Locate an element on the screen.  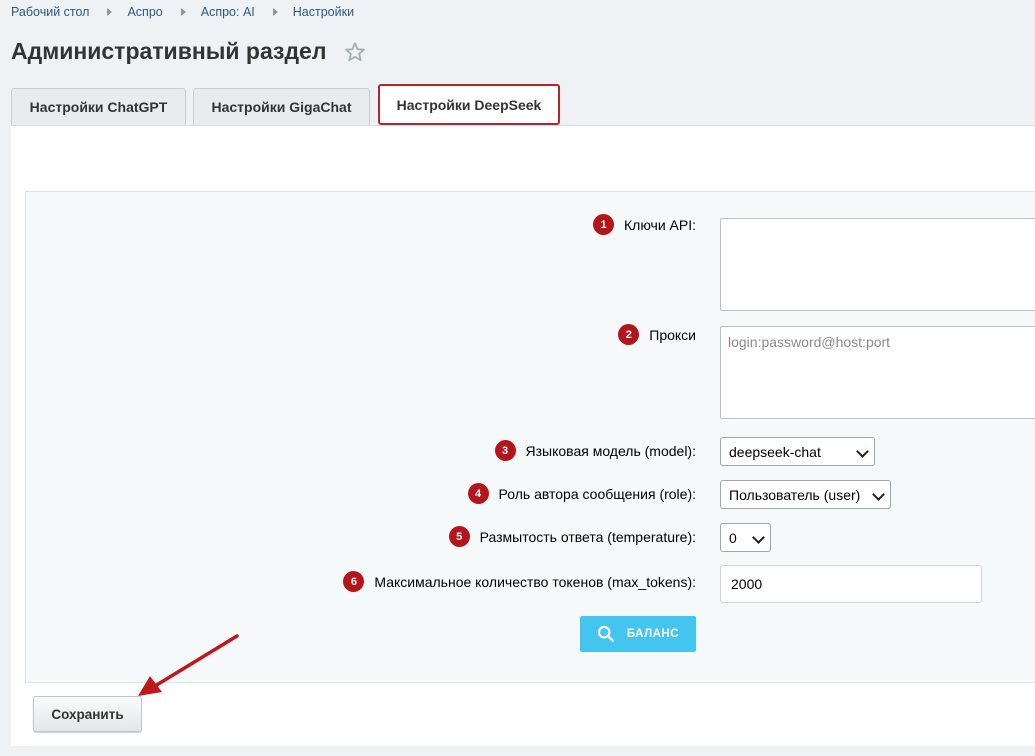
role-label: Роль автора сообщения (role): is located at coordinates (597, 493).